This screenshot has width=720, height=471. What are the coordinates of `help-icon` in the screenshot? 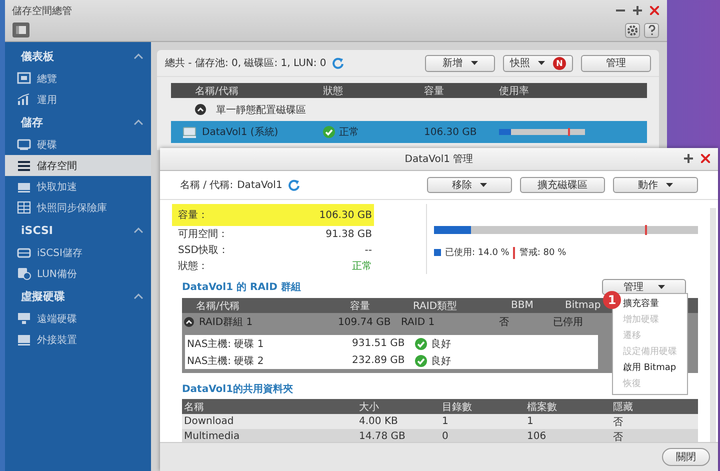 It's located at (652, 30).